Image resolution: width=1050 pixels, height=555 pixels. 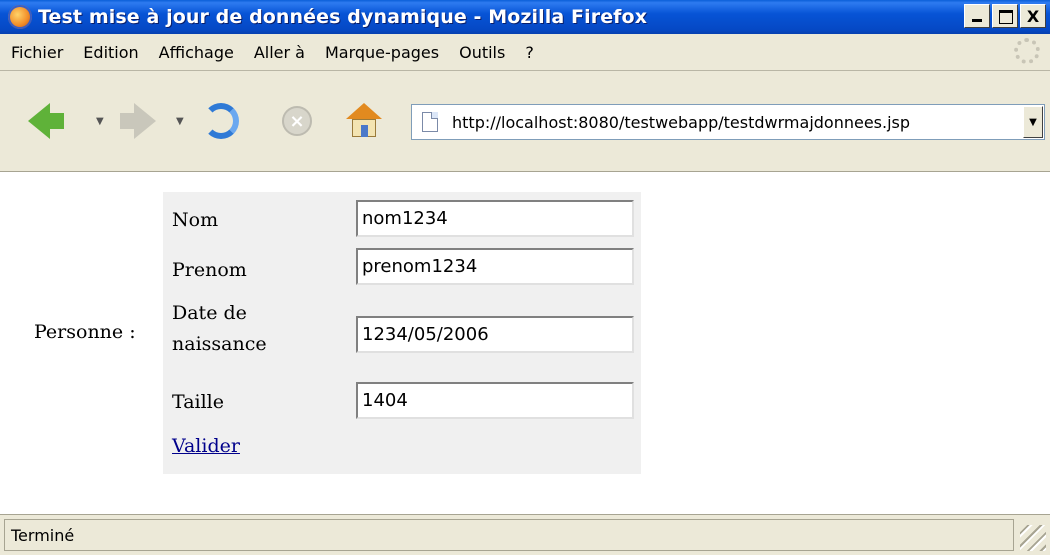 I want to click on home-button, so click(x=364, y=121).